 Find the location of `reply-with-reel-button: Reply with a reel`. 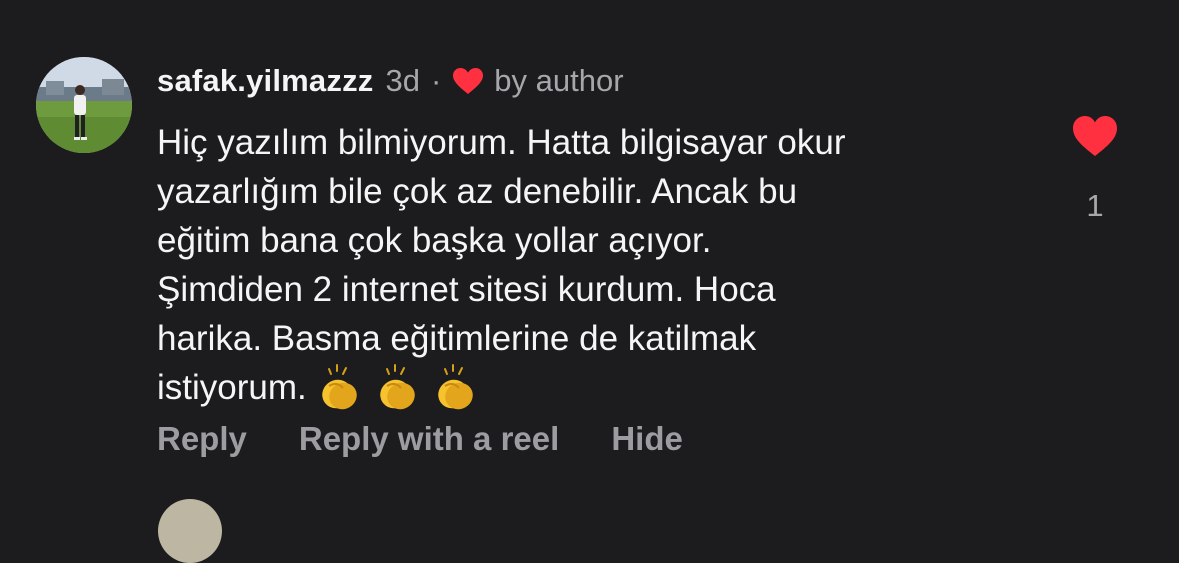

reply-with-reel-button: Reply with a reel is located at coordinates (429, 439).